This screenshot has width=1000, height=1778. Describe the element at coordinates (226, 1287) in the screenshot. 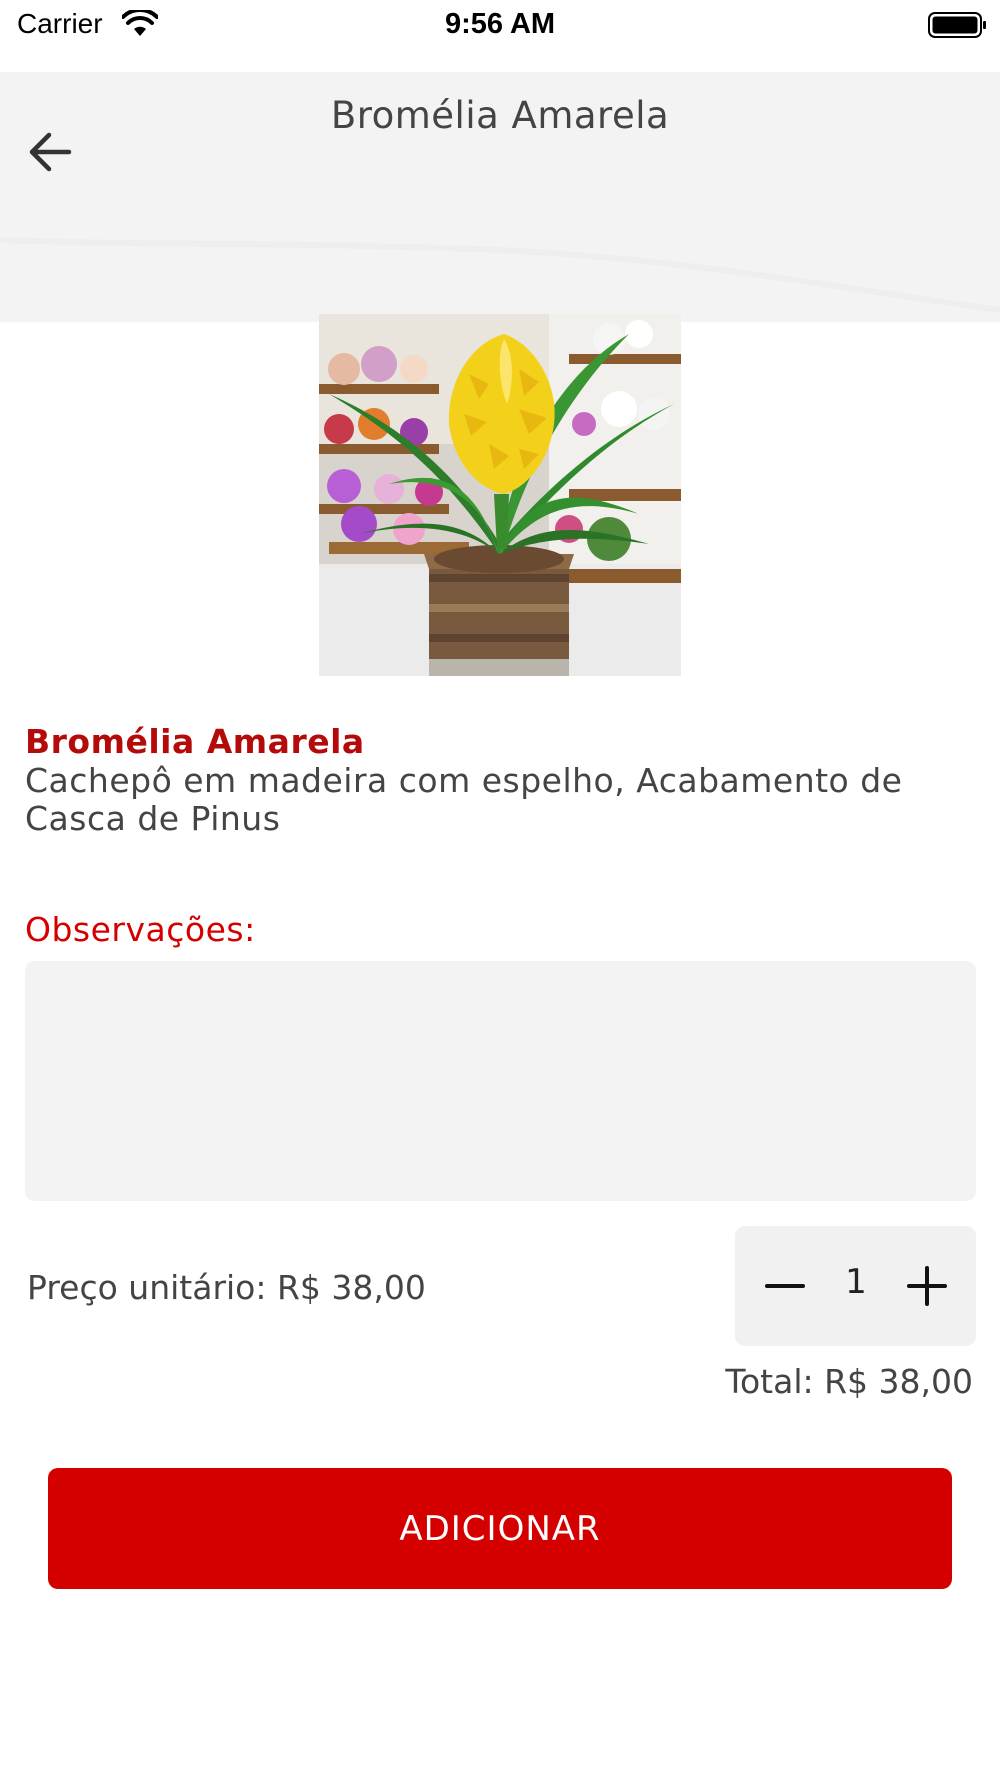

I see `unit-price: Preço unitário: R$ 38,00` at that location.